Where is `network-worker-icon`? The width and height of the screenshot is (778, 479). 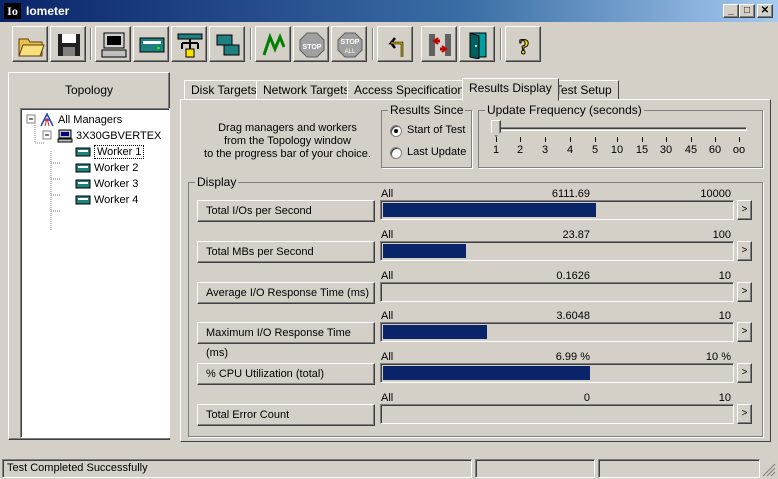 network-worker-icon is located at coordinates (190, 45).